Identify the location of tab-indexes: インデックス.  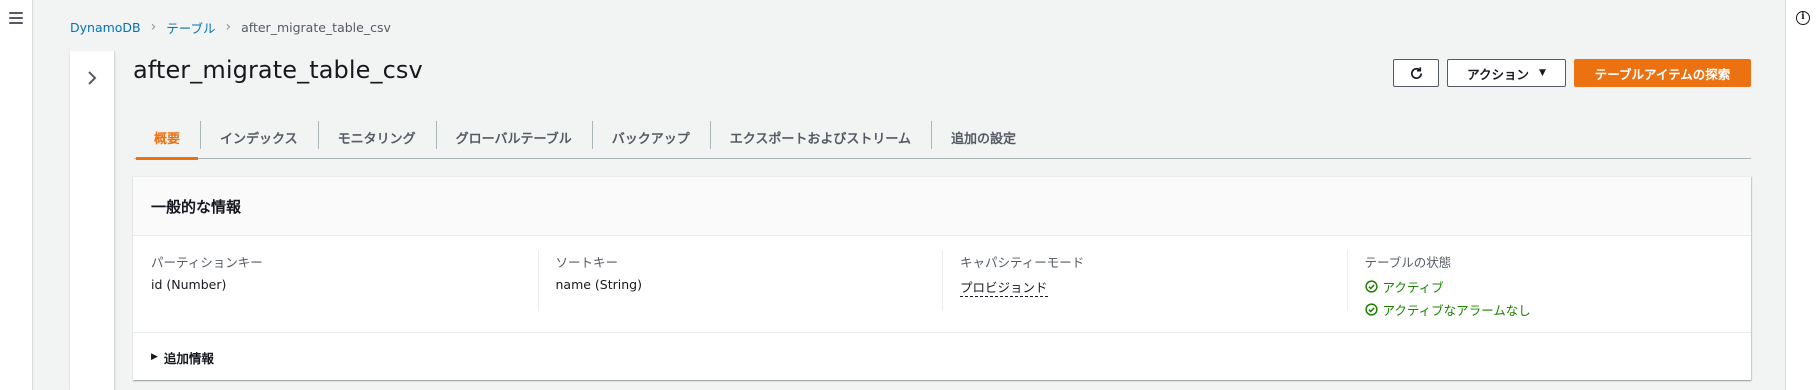
(259, 137).